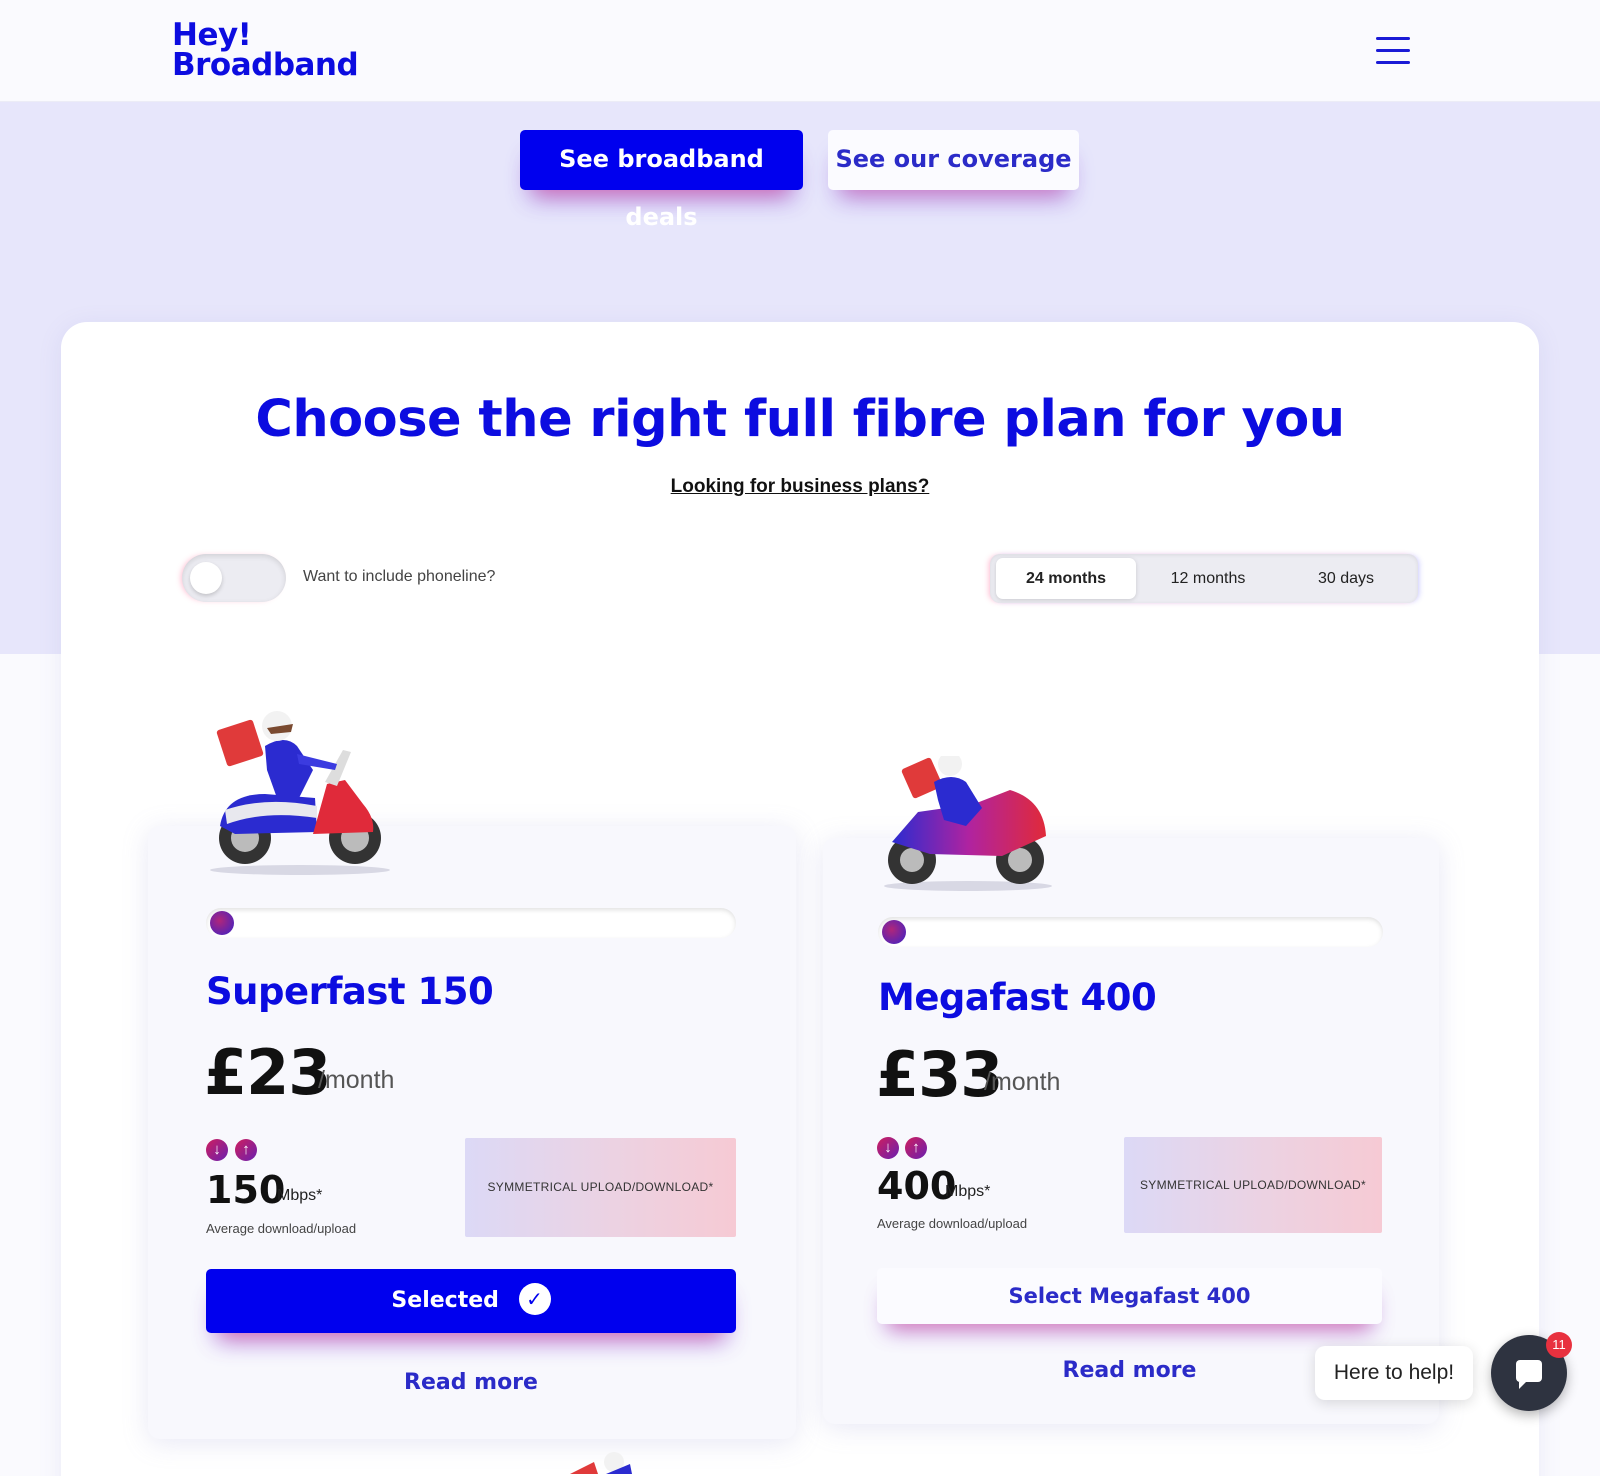  What do you see at coordinates (800, 51) in the screenshot?
I see `site-header: Hey! Broadband` at bounding box center [800, 51].